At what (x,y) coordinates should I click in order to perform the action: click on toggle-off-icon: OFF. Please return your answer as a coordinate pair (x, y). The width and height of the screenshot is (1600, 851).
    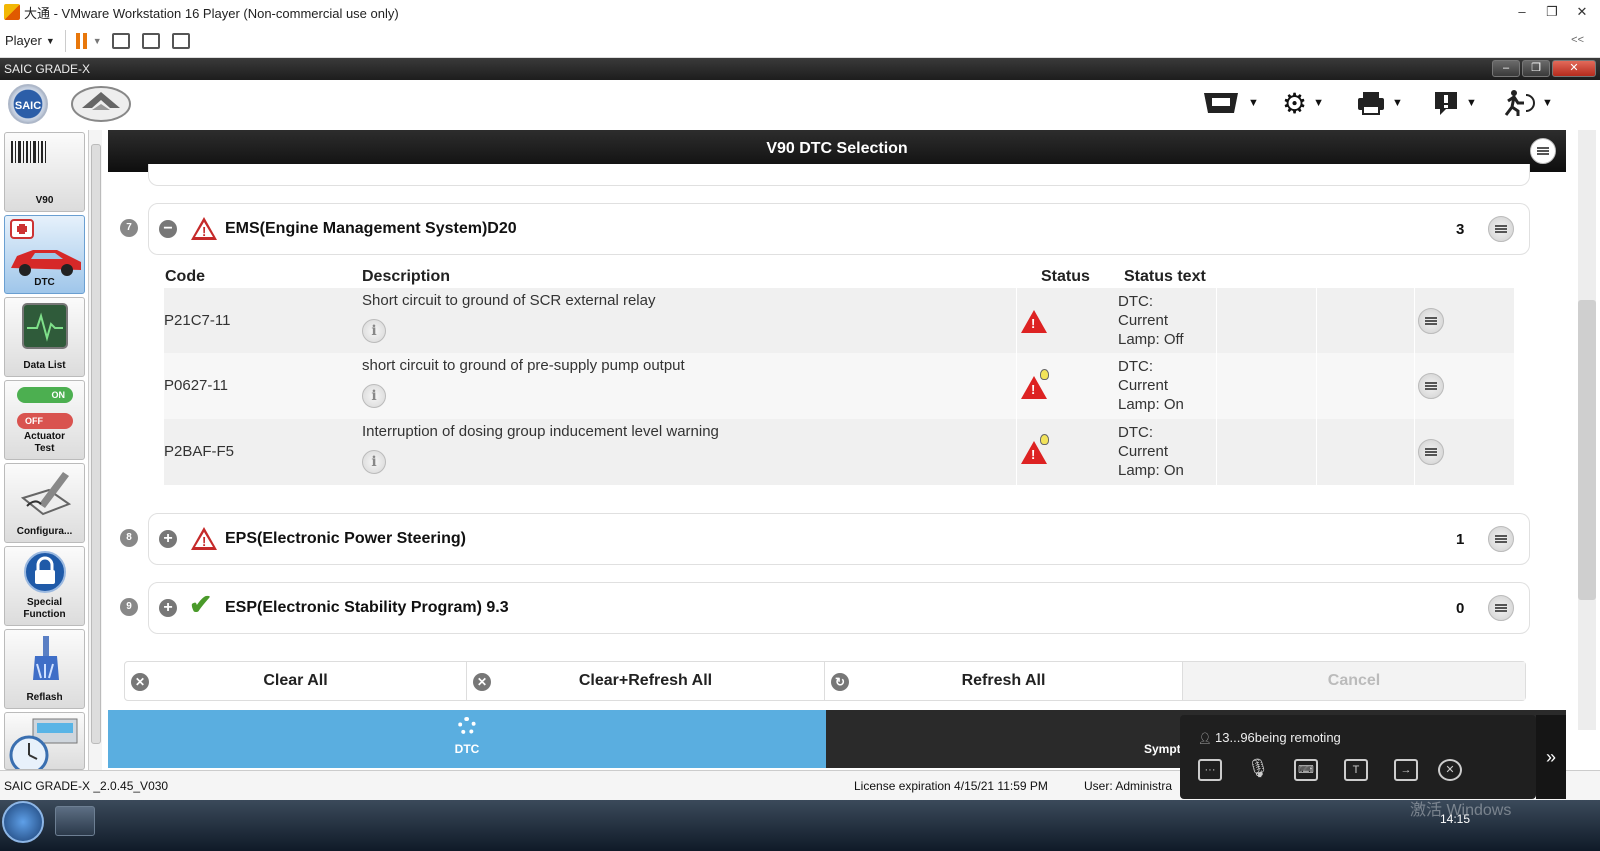
    Looking at the image, I should click on (45, 421).